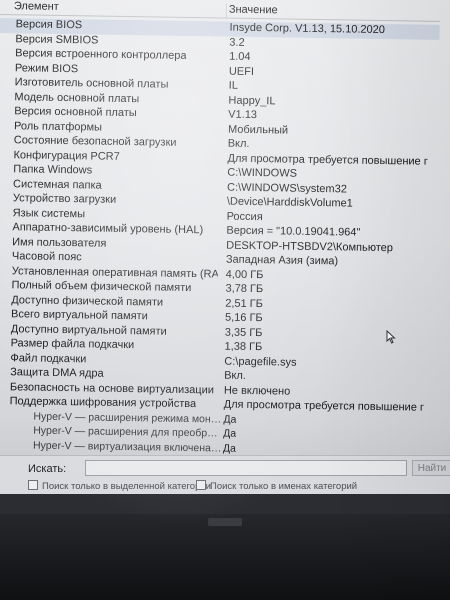 Image resolution: width=450 pixels, height=600 pixels. What do you see at coordinates (226, 10) in the screenshot?
I see `column-divider` at bounding box center [226, 10].